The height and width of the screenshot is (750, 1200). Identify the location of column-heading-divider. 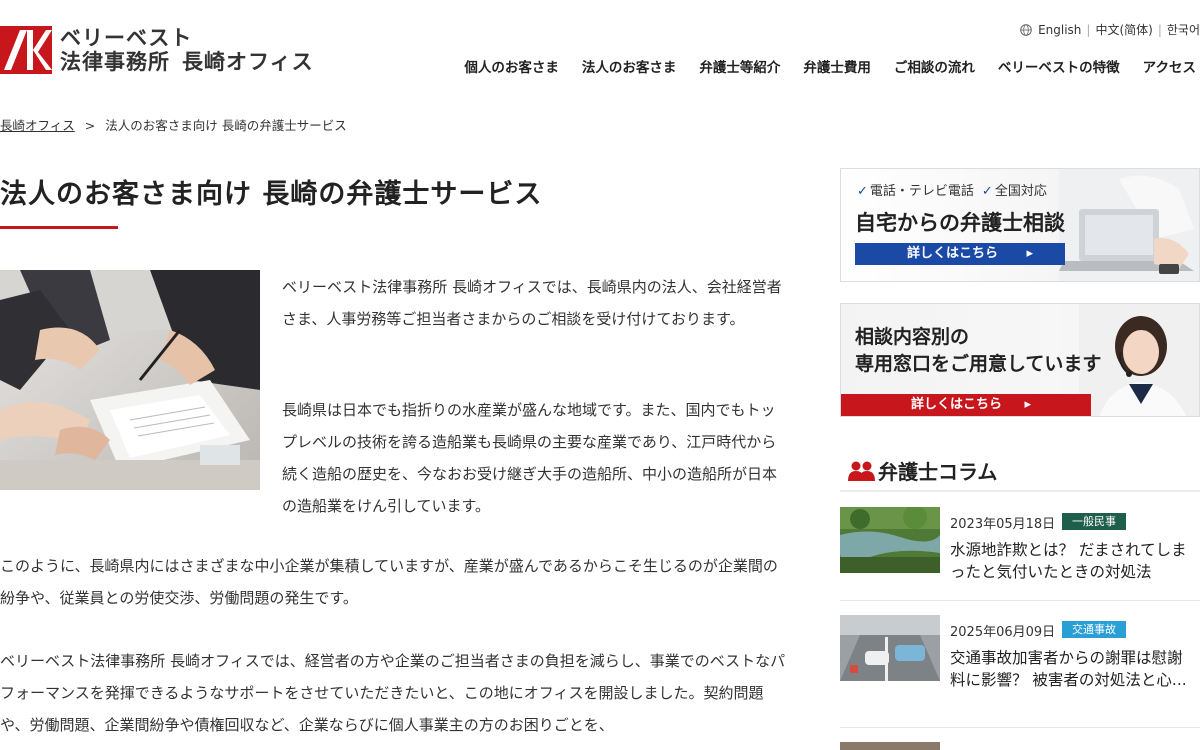
(1020, 491).